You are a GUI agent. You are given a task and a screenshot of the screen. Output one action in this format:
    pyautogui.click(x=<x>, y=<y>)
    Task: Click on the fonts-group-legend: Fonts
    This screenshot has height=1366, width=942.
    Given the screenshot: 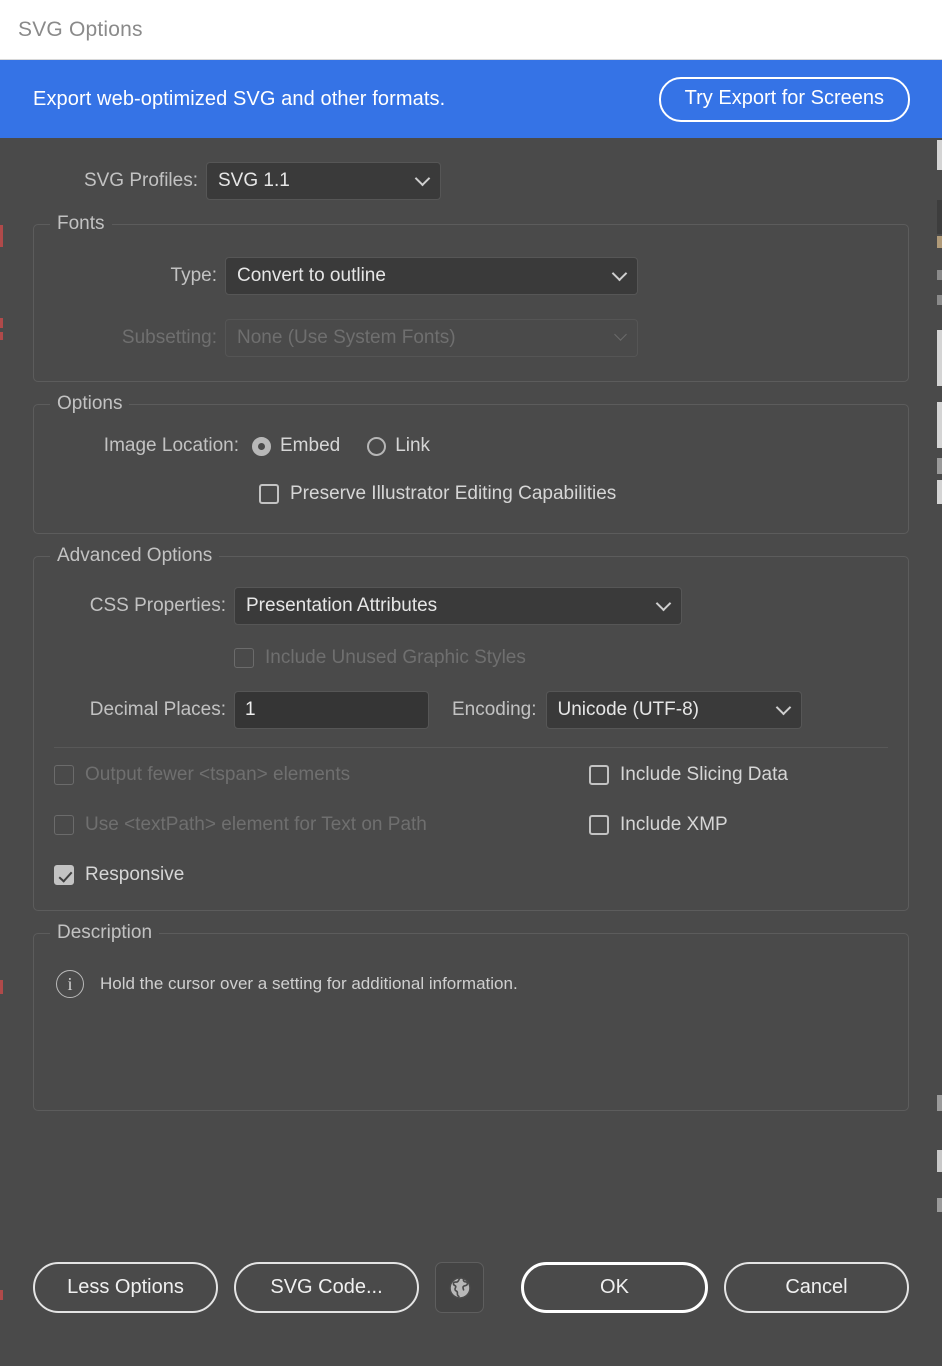 What is the action you would take?
    pyautogui.click(x=81, y=224)
    